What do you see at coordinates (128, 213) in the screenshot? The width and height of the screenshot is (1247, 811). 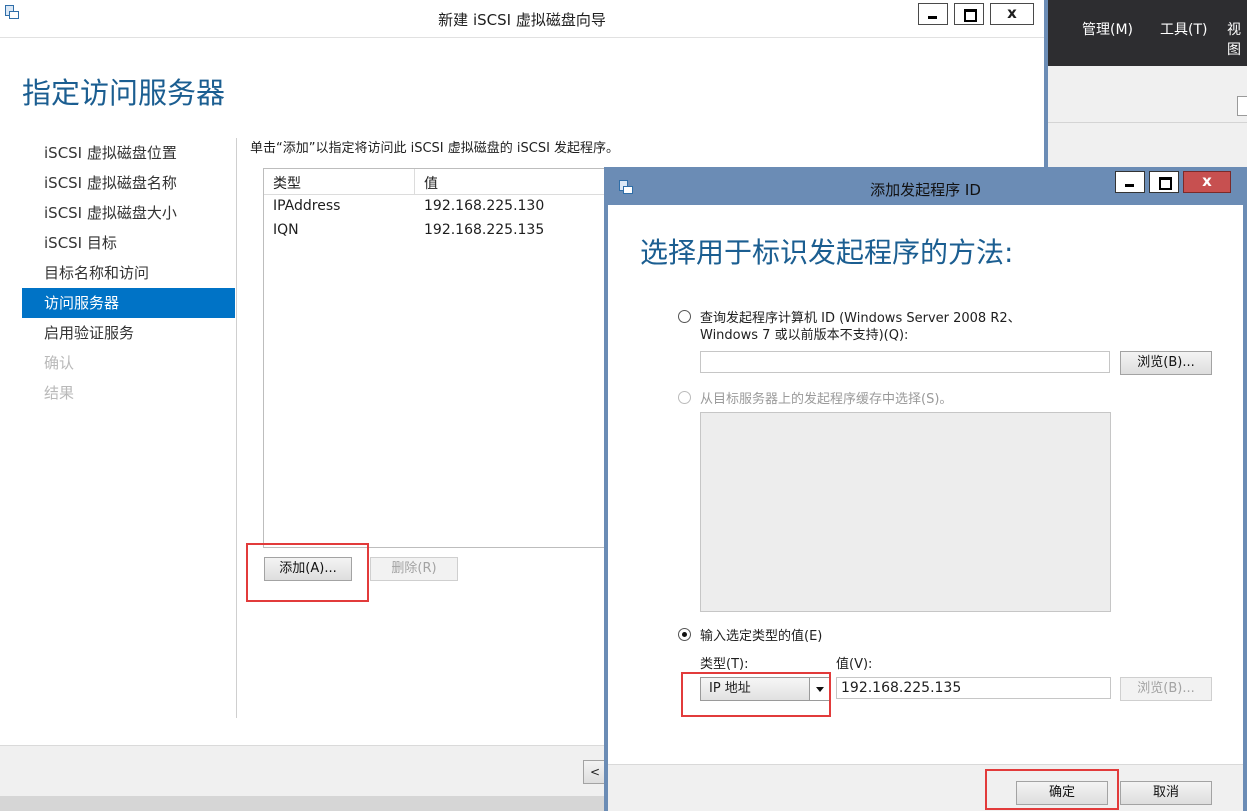 I see `nav-step-disk-size: iSCSI 虚拟磁盘大小` at bounding box center [128, 213].